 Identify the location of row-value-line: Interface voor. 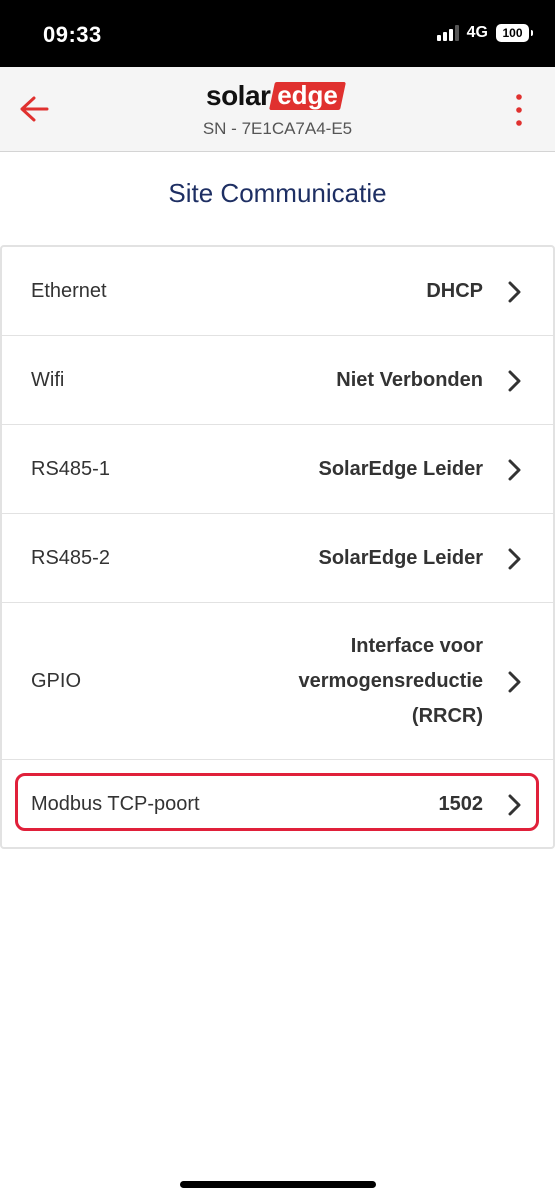
(416, 646).